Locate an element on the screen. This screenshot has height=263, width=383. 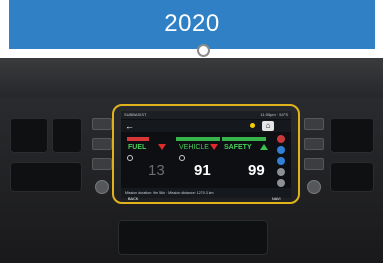
timeline-dot-icon is located at coordinates (203, 50).